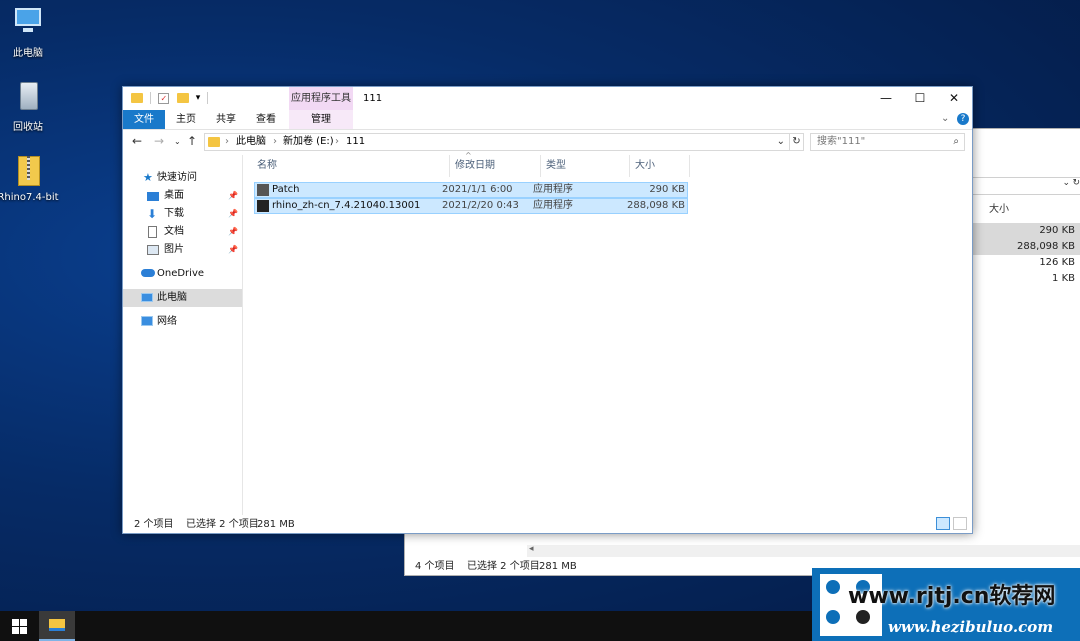 Image resolution: width=1080 pixels, height=641 pixels. I want to click on document-icon, so click(152, 232).